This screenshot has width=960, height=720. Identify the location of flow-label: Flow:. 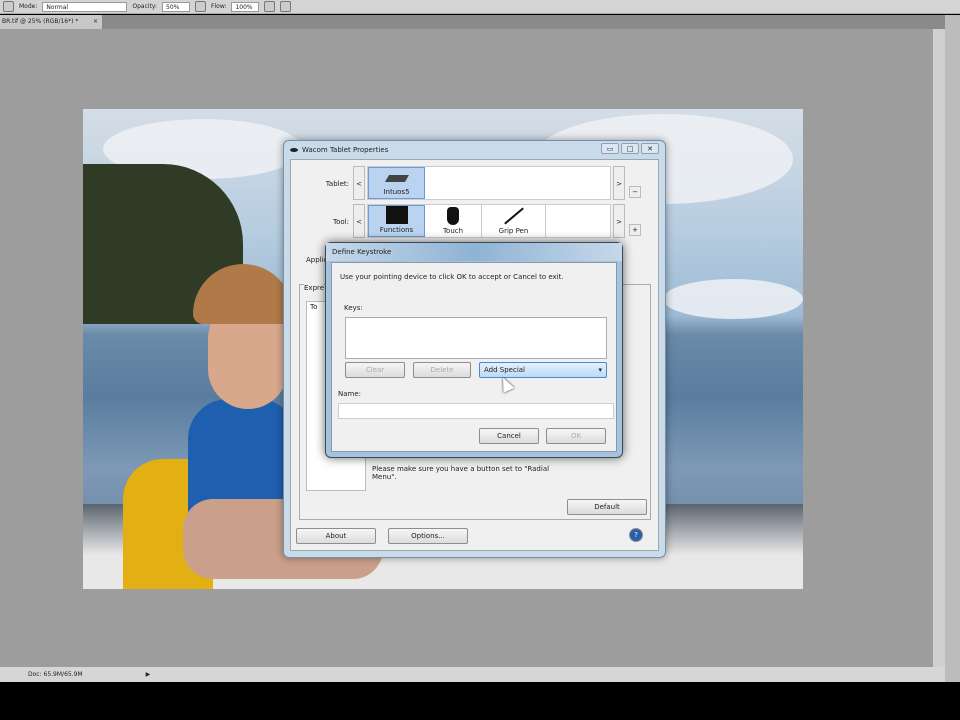
(219, 6).